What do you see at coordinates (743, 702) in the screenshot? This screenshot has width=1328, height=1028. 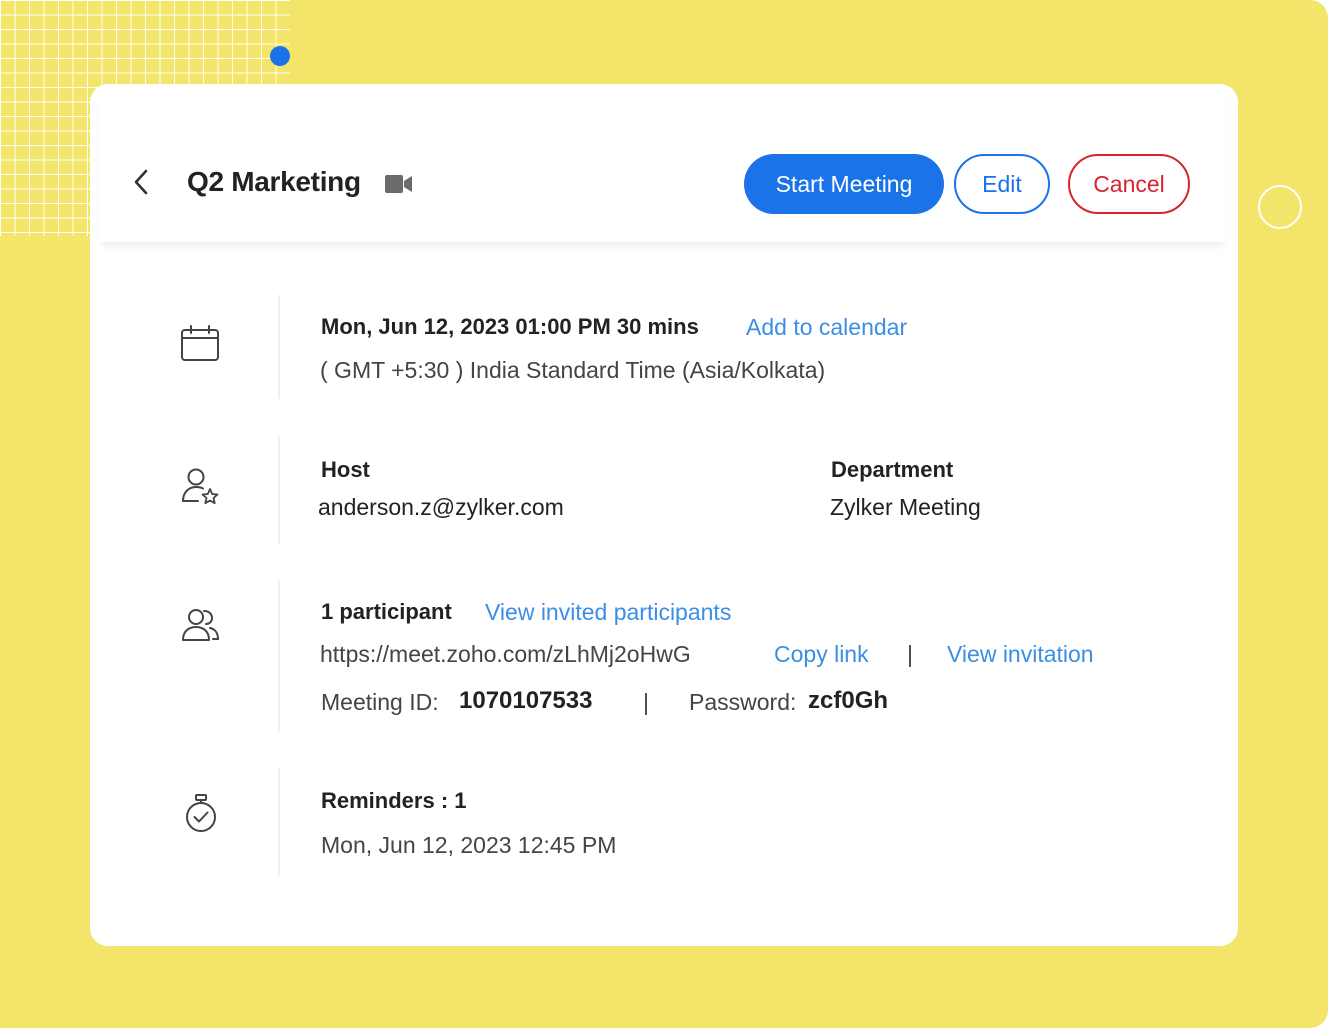 I see `password-label: Password:` at bounding box center [743, 702].